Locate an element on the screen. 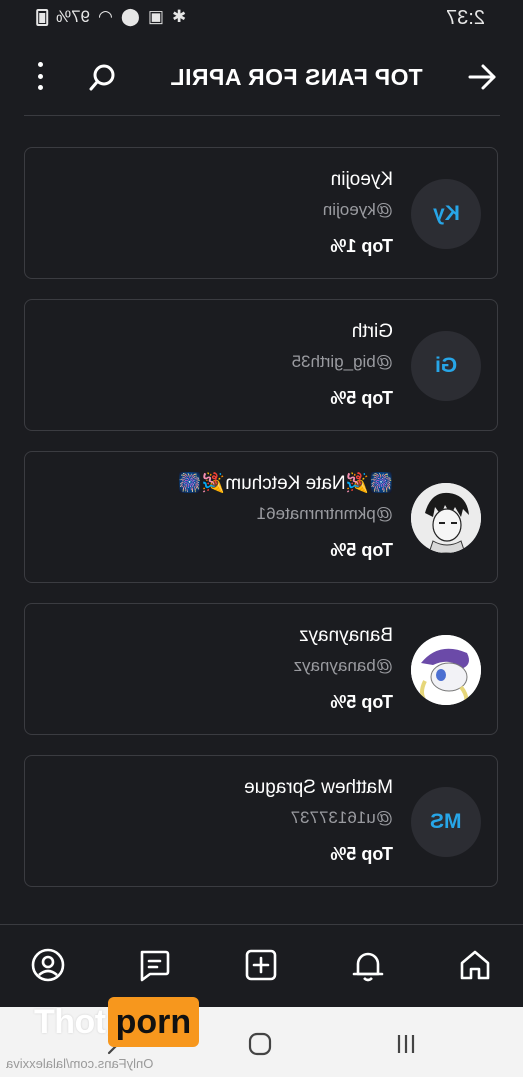  avatar-initials: Ky is located at coordinates (446, 213).